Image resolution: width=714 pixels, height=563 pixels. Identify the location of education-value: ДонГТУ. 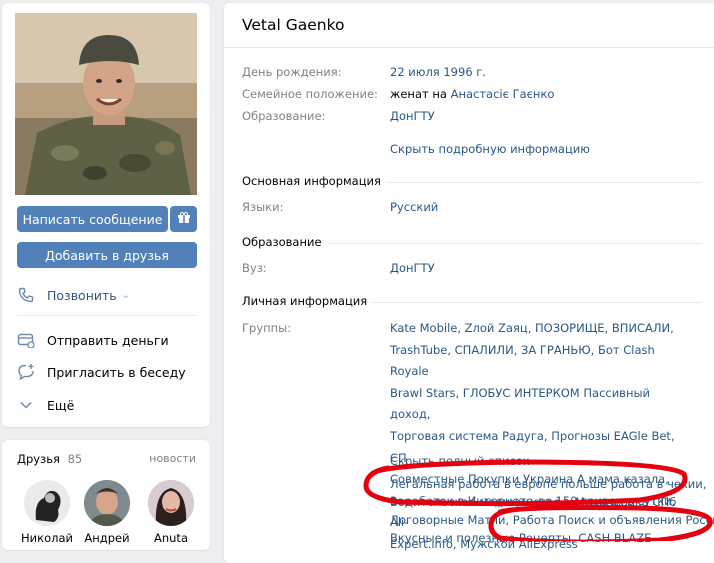
(412, 116).